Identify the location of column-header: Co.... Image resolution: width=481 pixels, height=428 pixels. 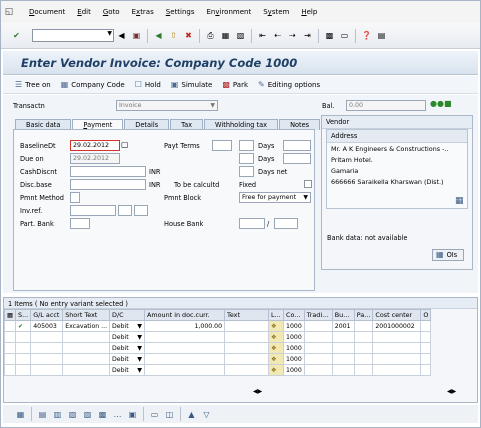
(294, 315).